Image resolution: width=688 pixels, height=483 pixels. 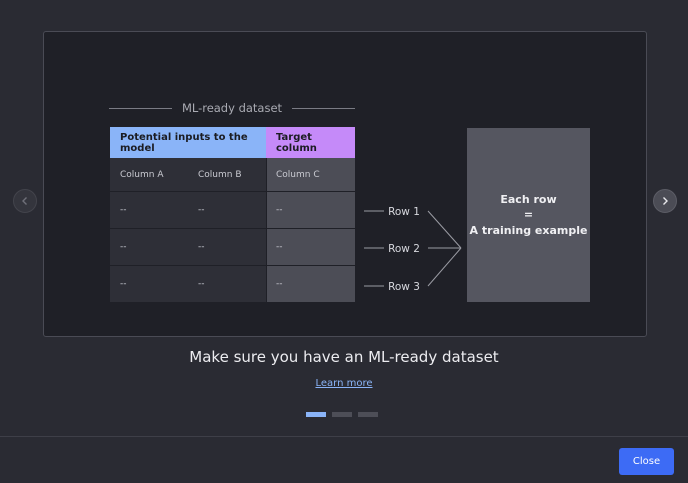 I want to click on footer-divider, so click(x=344, y=436).